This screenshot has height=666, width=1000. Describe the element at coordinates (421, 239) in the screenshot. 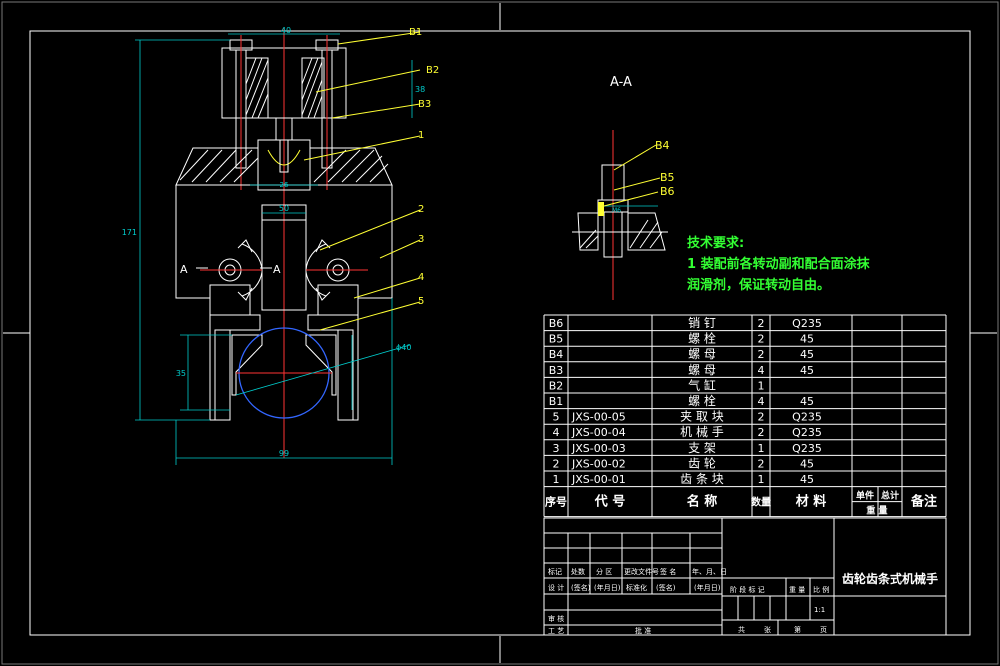

I see `leader-3: 3` at that location.